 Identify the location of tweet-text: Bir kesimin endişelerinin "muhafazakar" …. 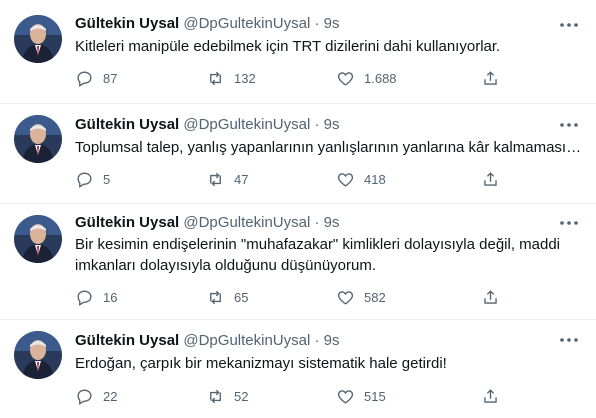
(318, 255).